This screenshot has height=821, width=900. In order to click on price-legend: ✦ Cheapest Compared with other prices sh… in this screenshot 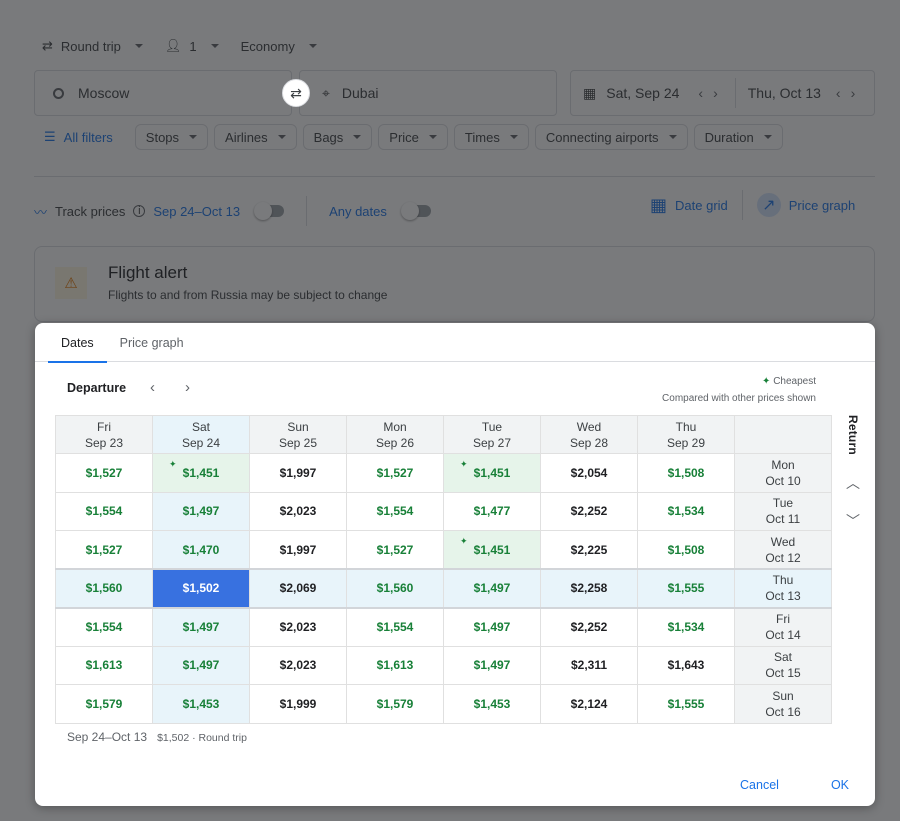, I will do `click(739, 390)`.